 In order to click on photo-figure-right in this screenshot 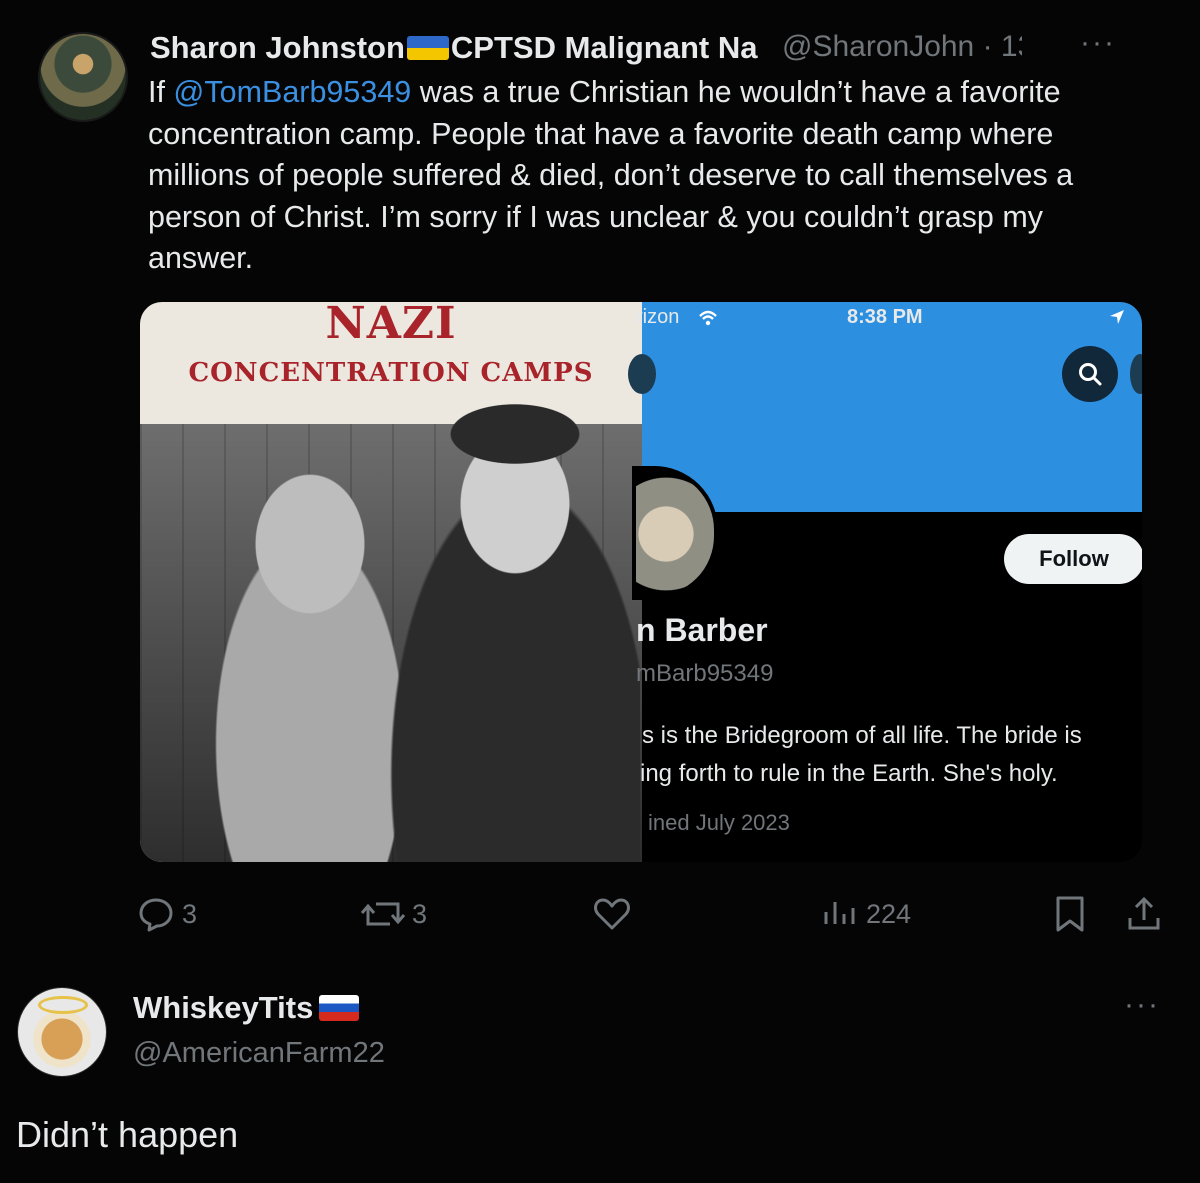, I will do `click(505, 628)`.